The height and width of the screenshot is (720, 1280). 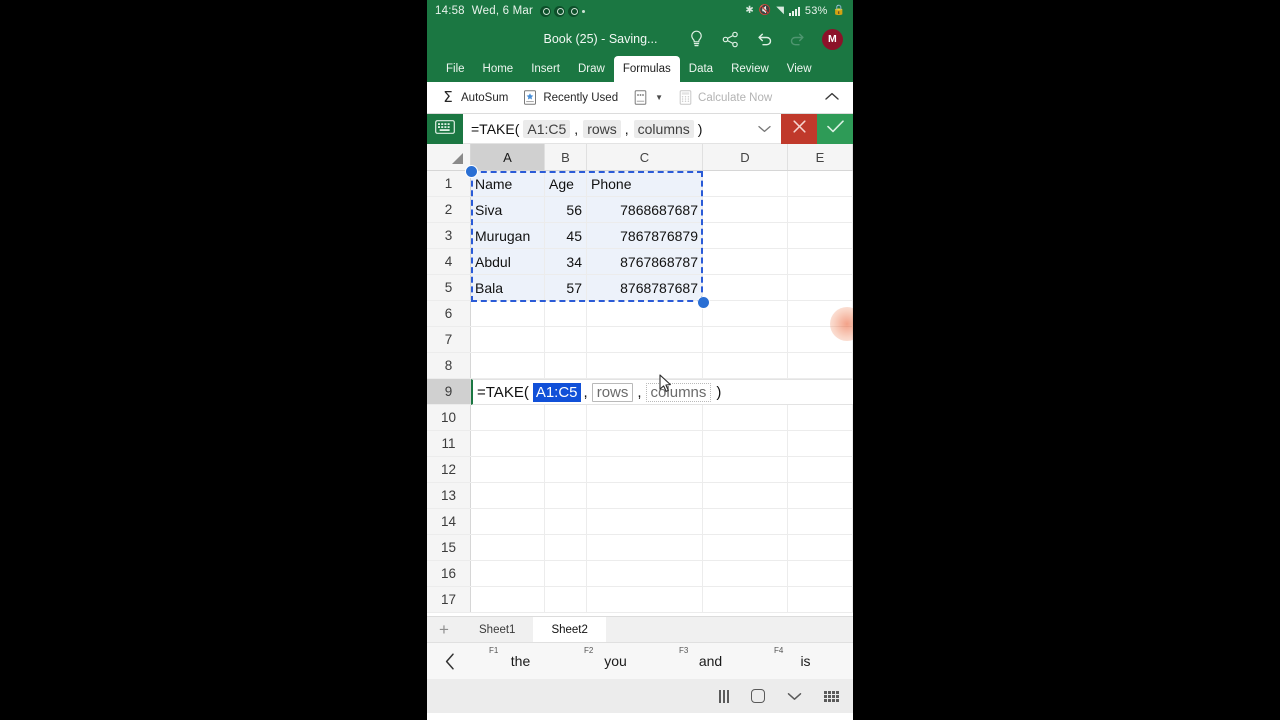 What do you see at coordinates (449, 157) in the screenshot?
I see `select-all-button` at bounding box center [449, 157].